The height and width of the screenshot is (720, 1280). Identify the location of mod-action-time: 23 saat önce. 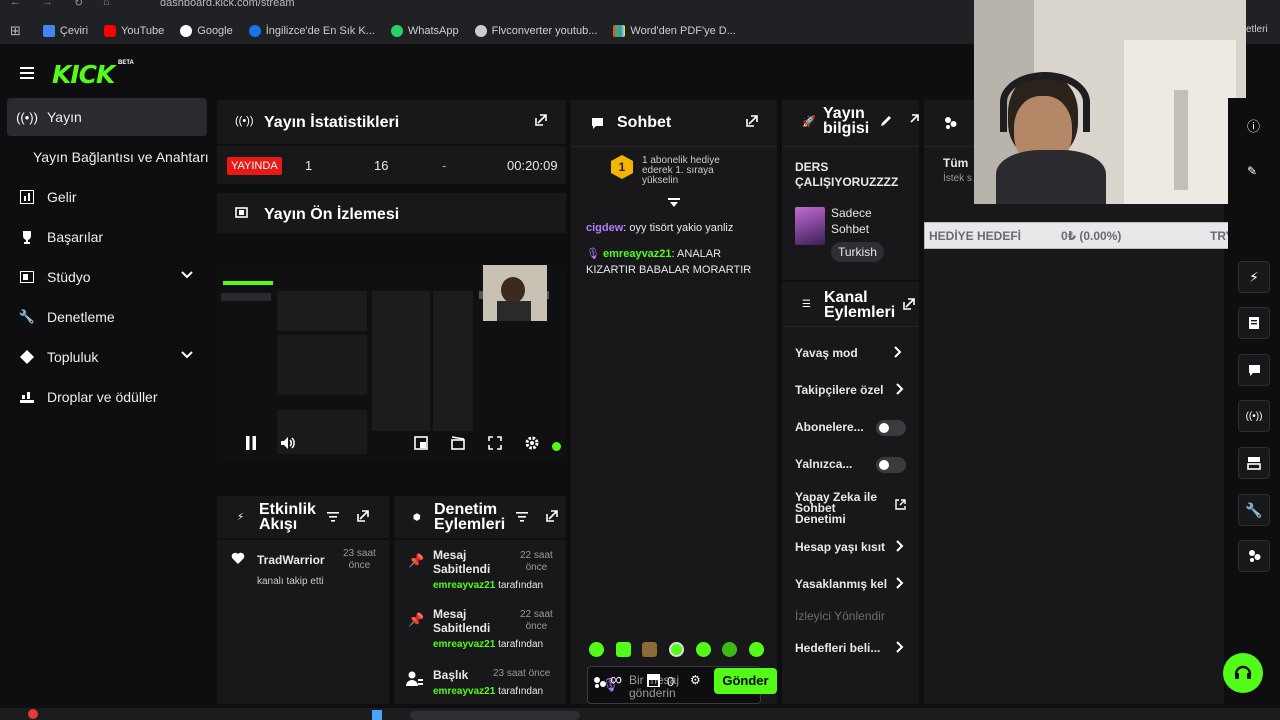
(522, 673).